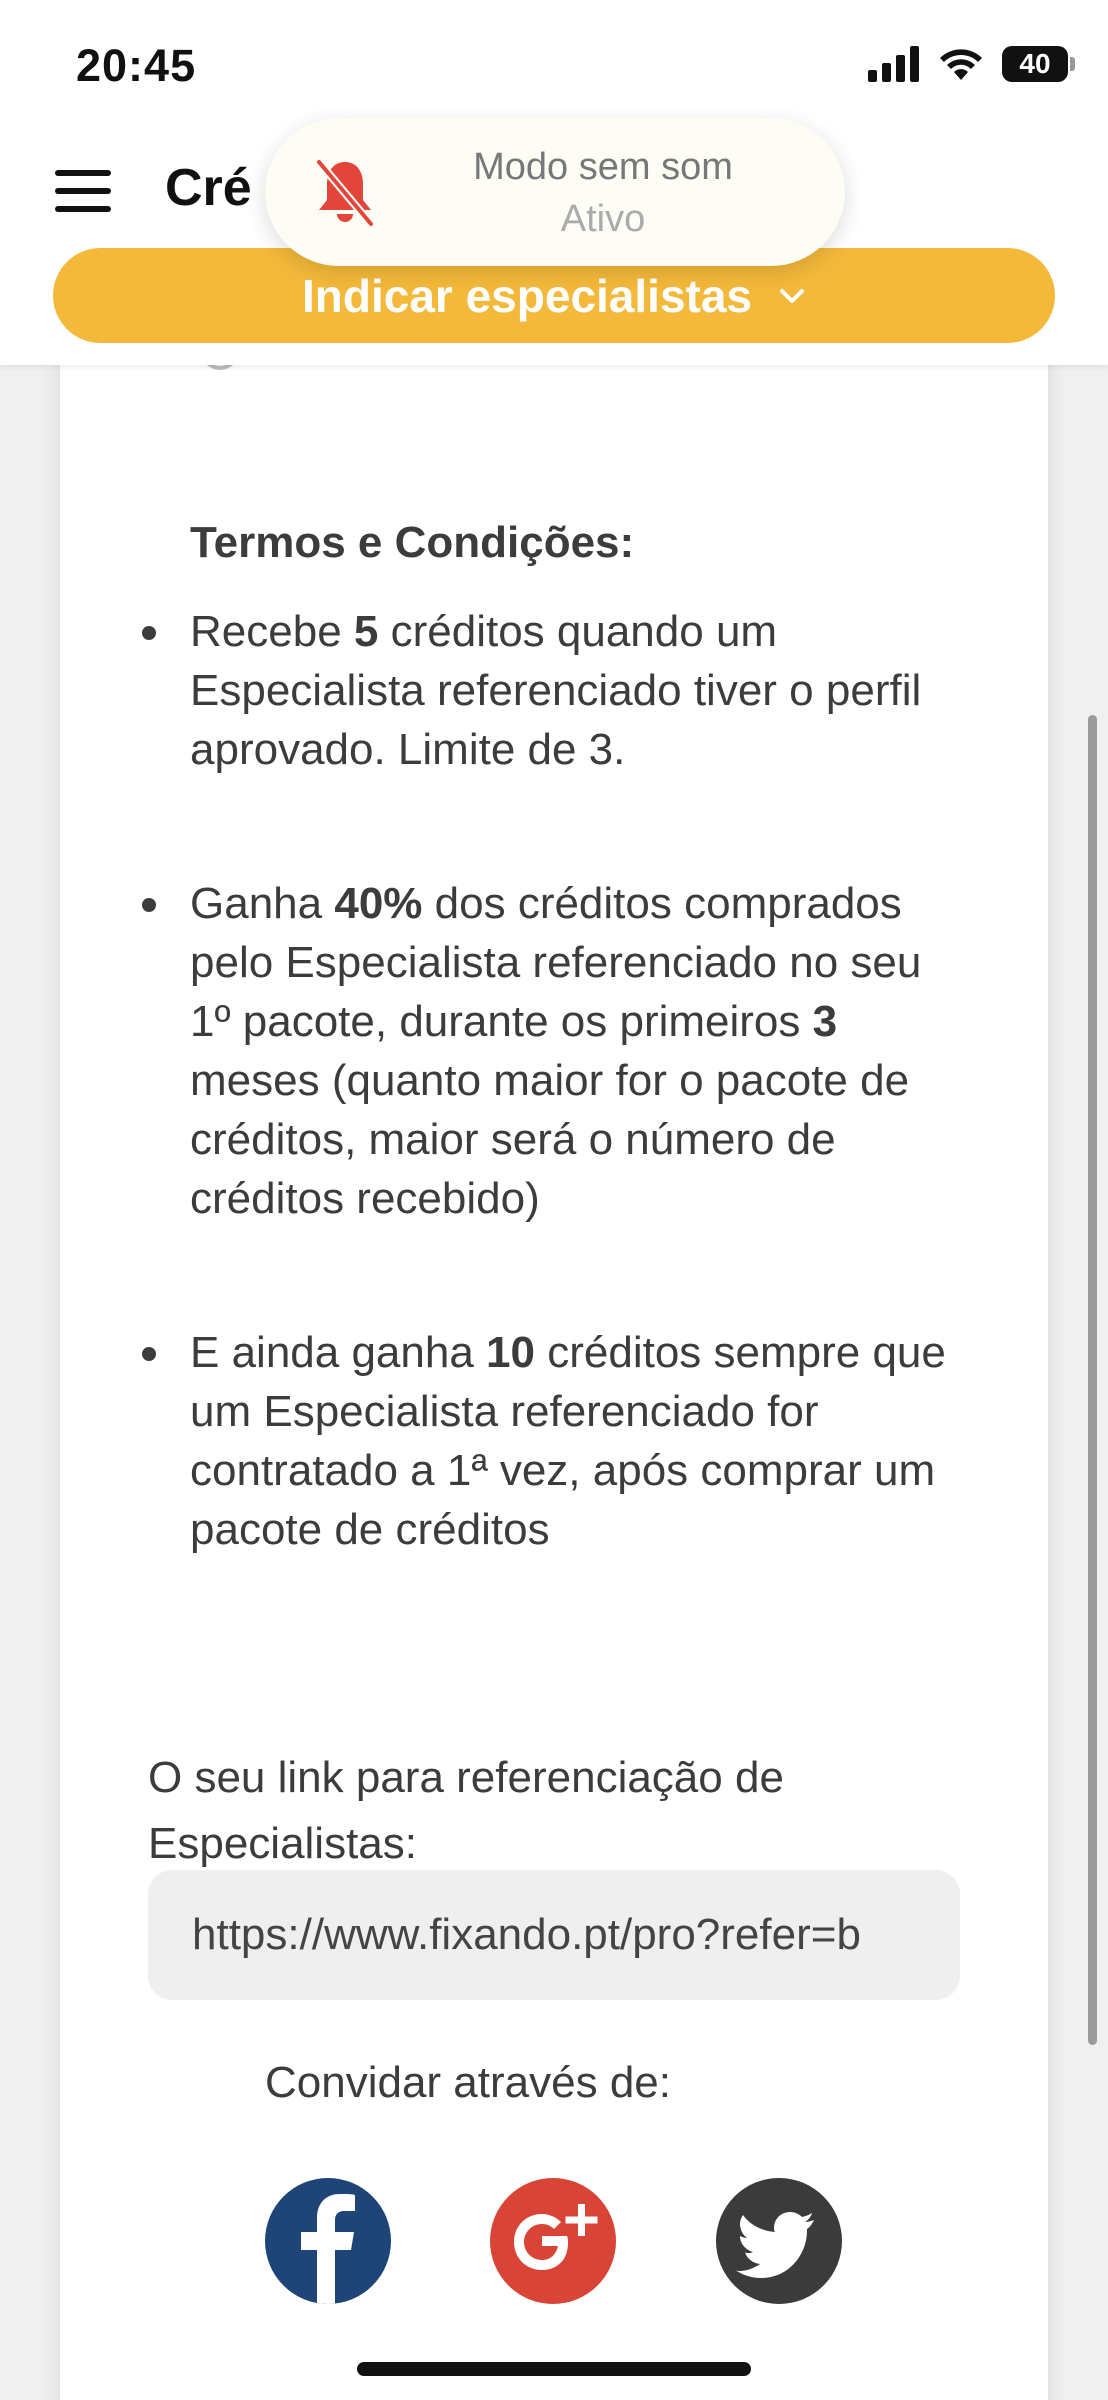 The image size is (1108, 2400). What do you see at coordinates (1035, 63) in the screenshot?
I see `battery-level: 40` at bounding box center [1035, 63].